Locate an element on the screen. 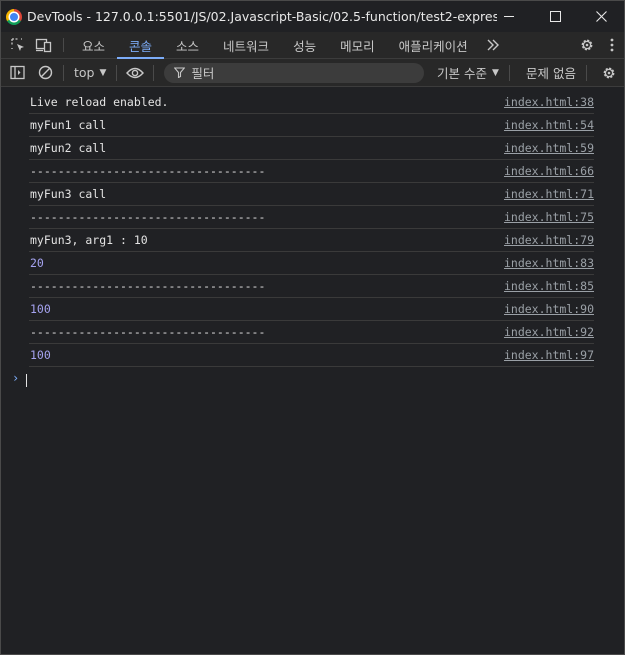 Image resolution: width=625 pixels, height=655 pixels. maximize-icon is located at coordinates (555, 16).